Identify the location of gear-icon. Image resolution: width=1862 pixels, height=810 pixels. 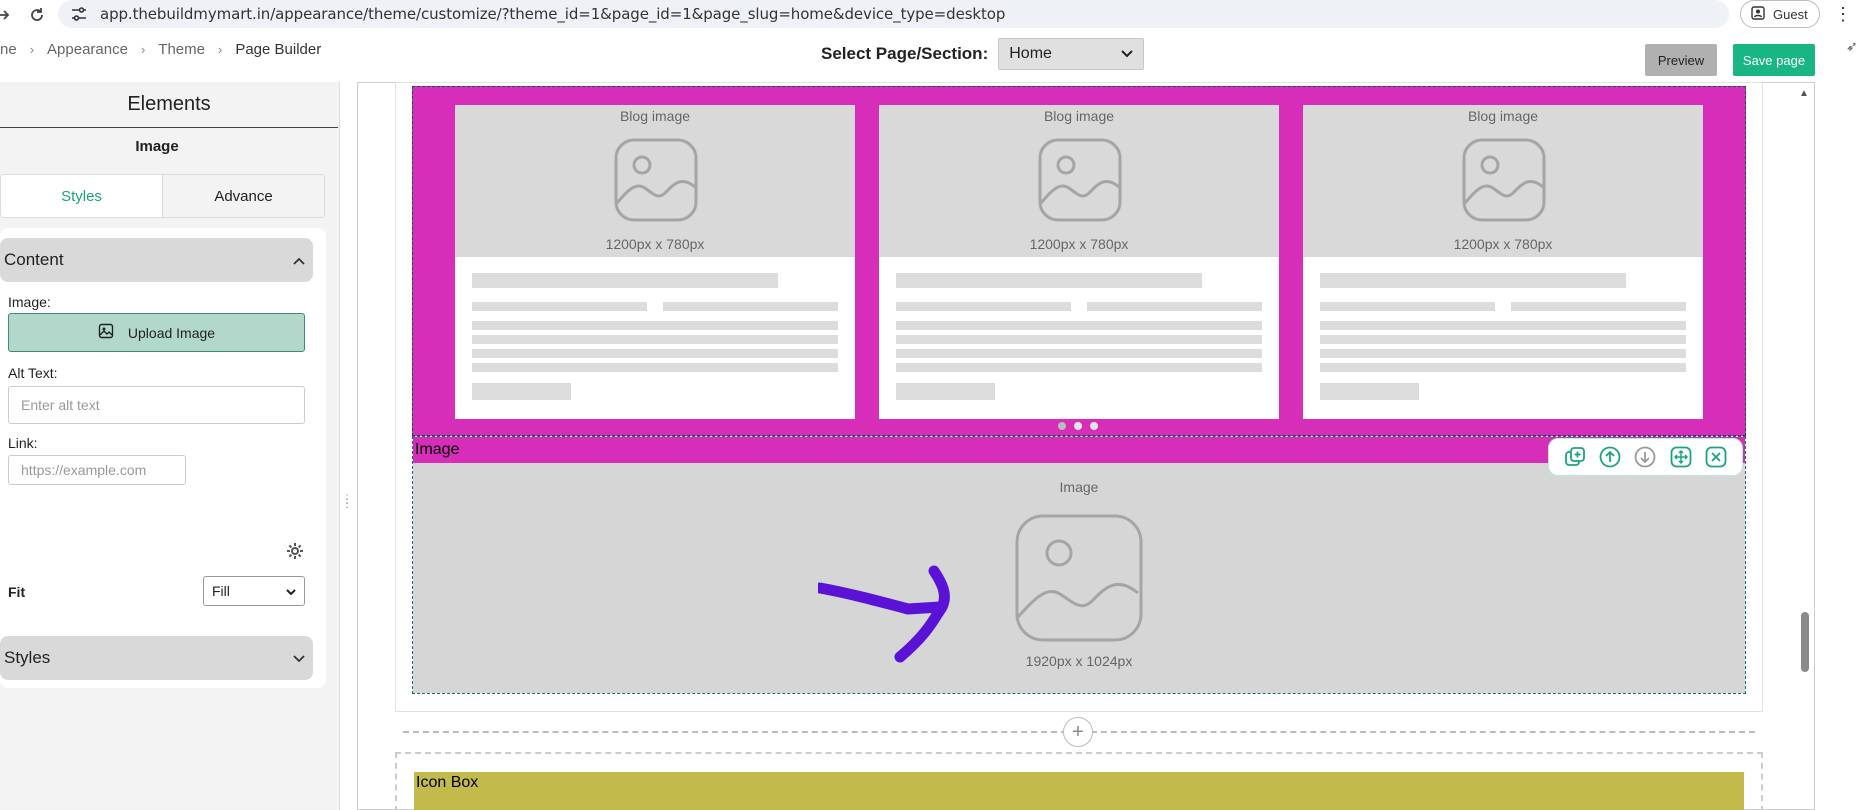
(295, 551).